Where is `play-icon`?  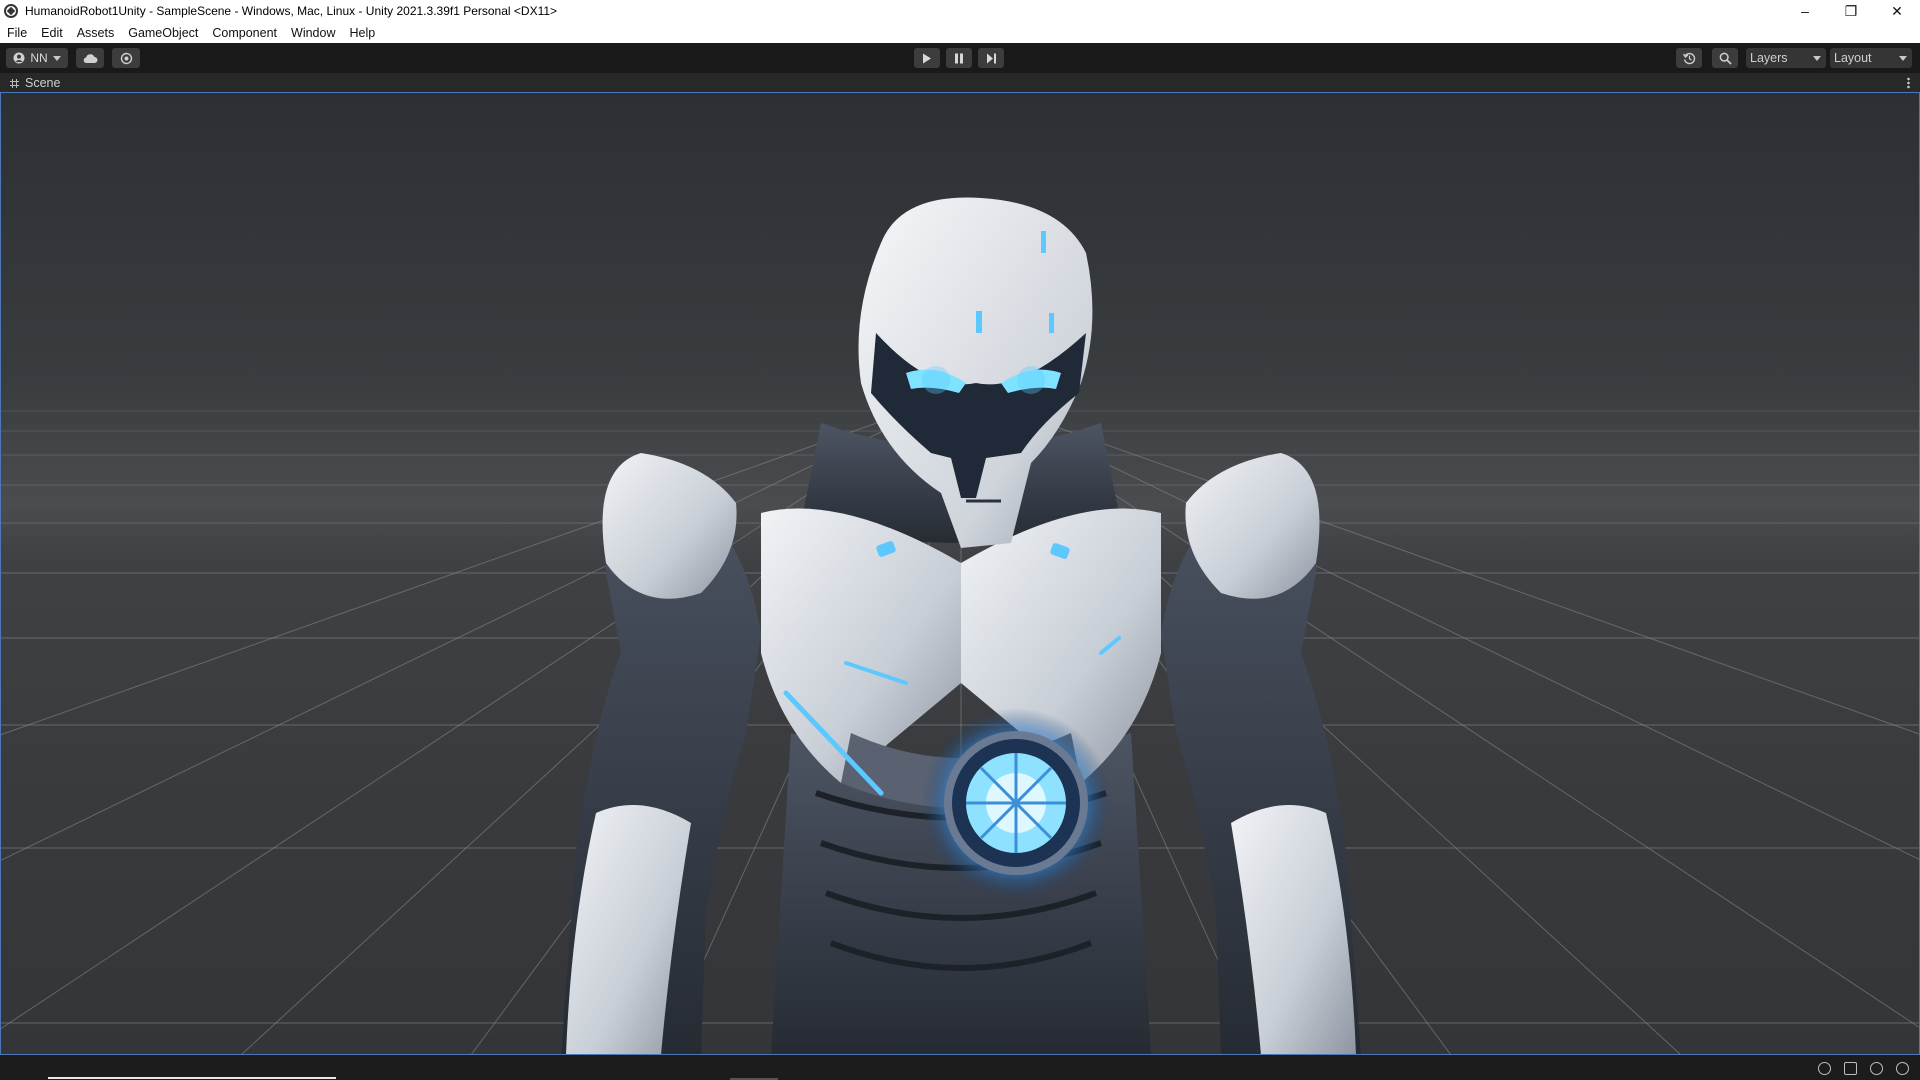
play-icon is located at coordinates (927, 58).